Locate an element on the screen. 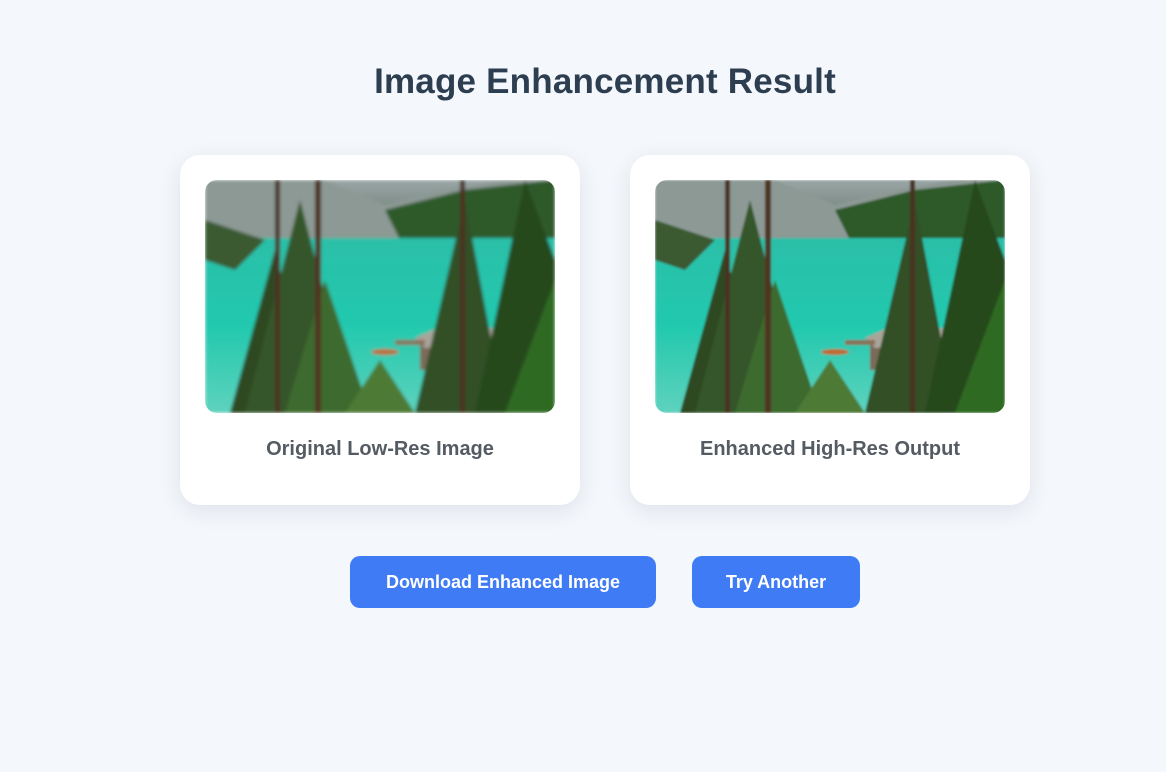 Image resolution: width=1166 pixels, height=772 pixels. original-image-caption: Original Low-Res Image is located at coordinates (380, 449).